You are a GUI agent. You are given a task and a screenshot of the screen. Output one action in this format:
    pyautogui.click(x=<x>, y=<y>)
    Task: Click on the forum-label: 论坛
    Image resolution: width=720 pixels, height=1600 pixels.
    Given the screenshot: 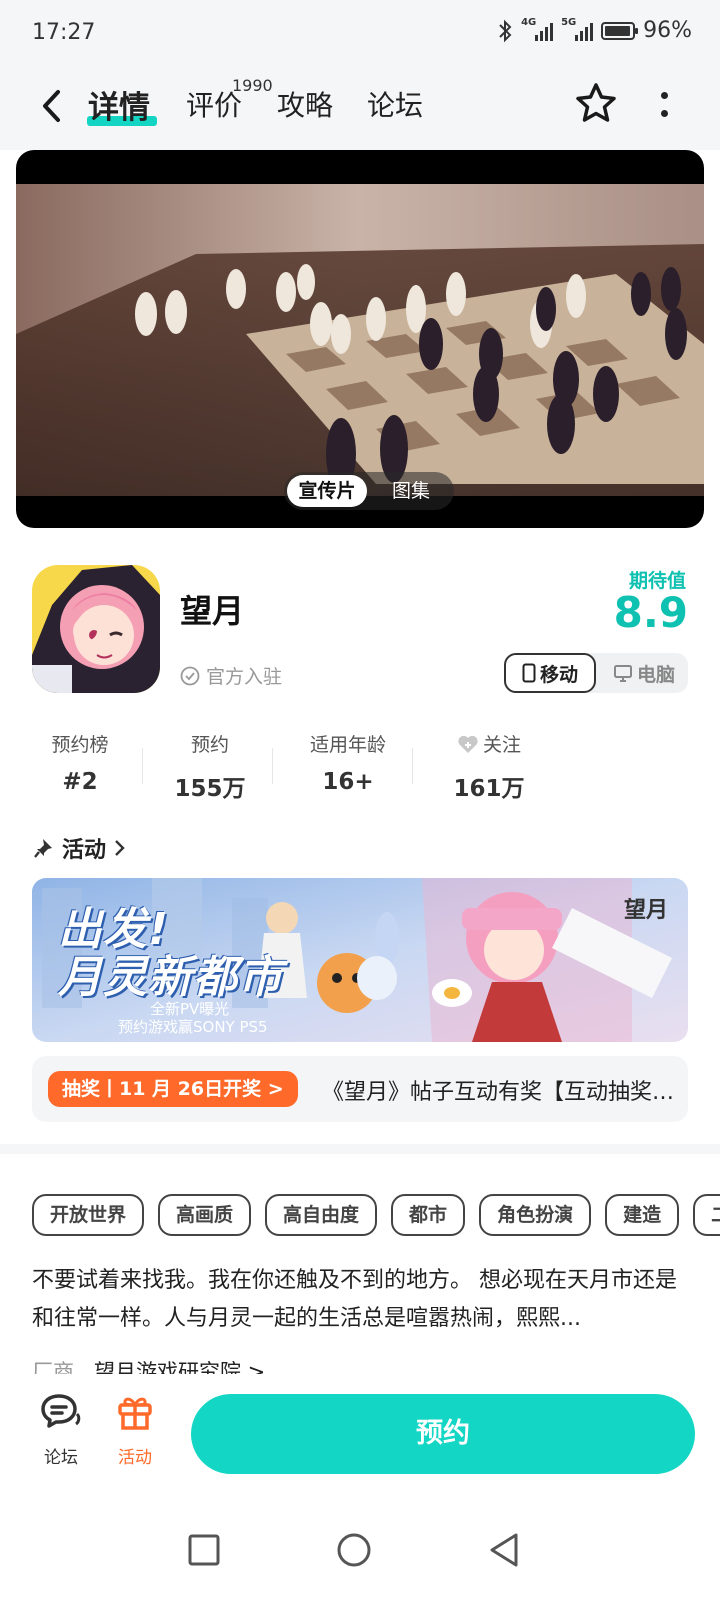 What is the action you would take?
    pyautogui.click(x=61, y=1458)
    